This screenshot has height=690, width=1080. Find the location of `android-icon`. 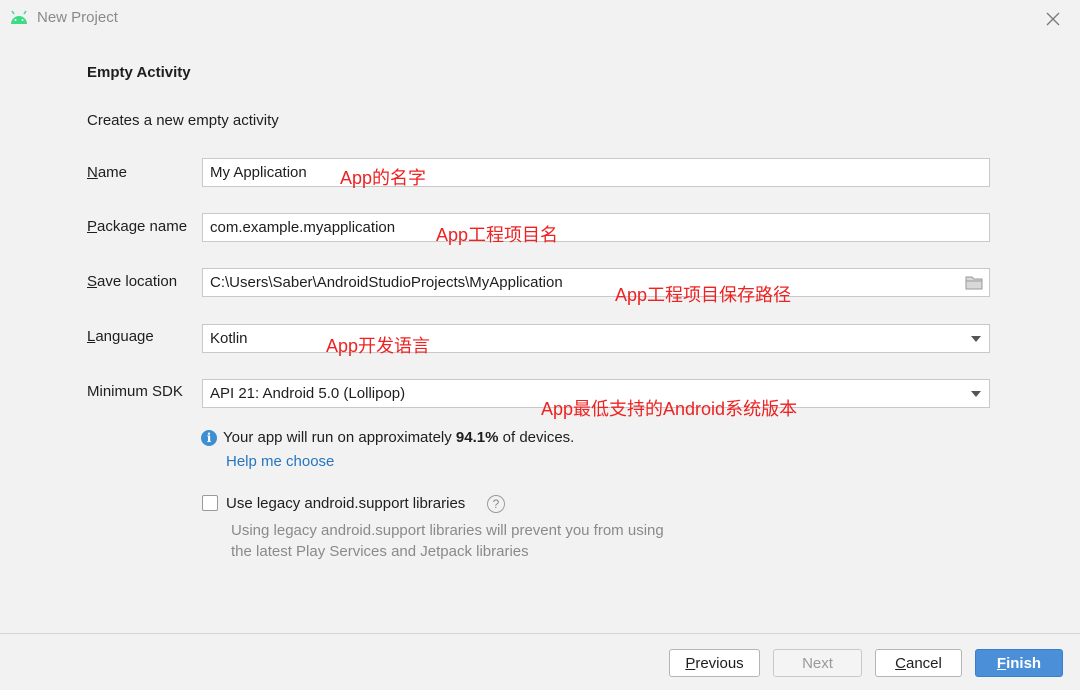

android-icon is located at coordinates (19, 17).